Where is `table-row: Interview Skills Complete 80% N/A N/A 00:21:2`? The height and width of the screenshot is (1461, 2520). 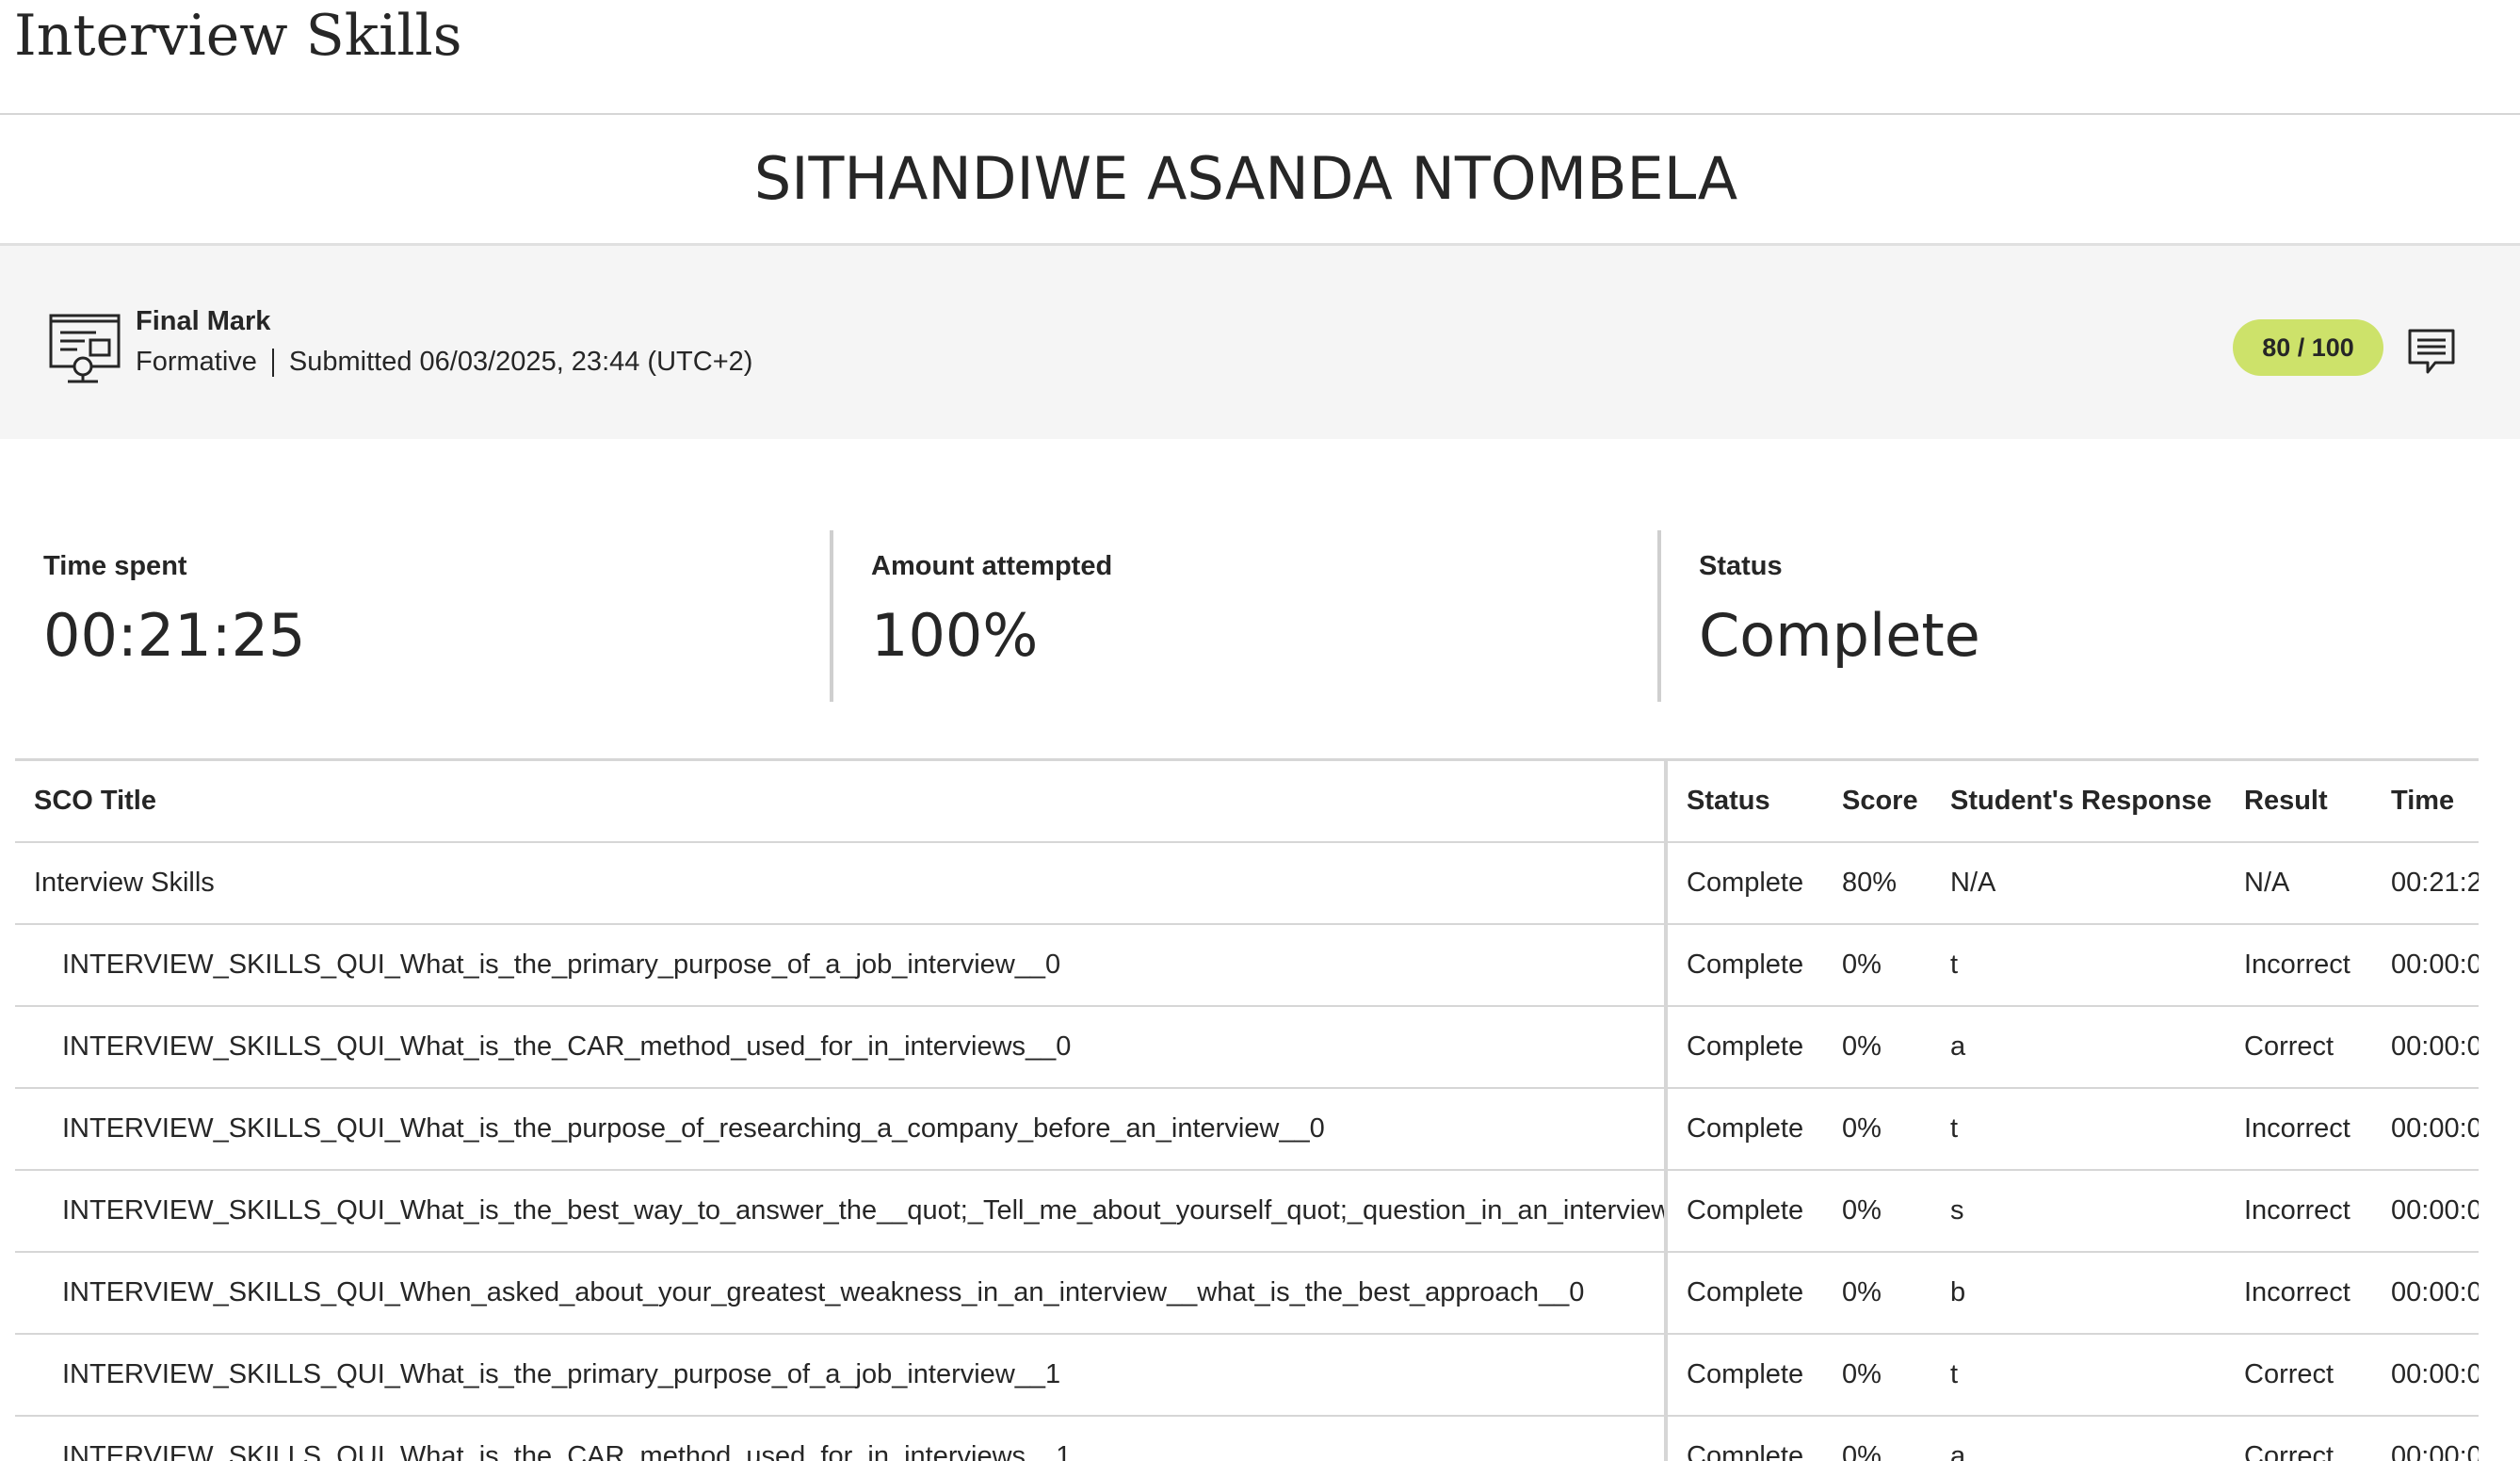 table-row: Interview Skills Complete 80% N/A N/A 00:21:2 is located at coordinates (1247, 883).